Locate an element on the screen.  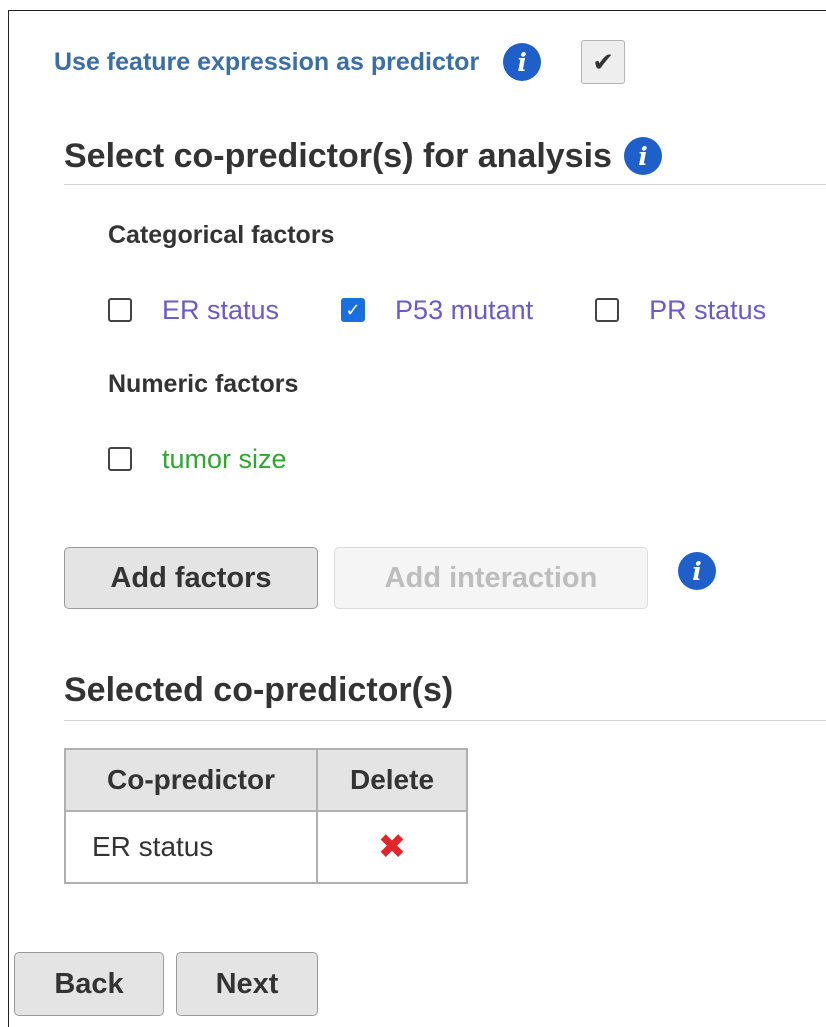
factor-p53-mutant: ✓ P53 mutant is located at coordinates (437, 310).